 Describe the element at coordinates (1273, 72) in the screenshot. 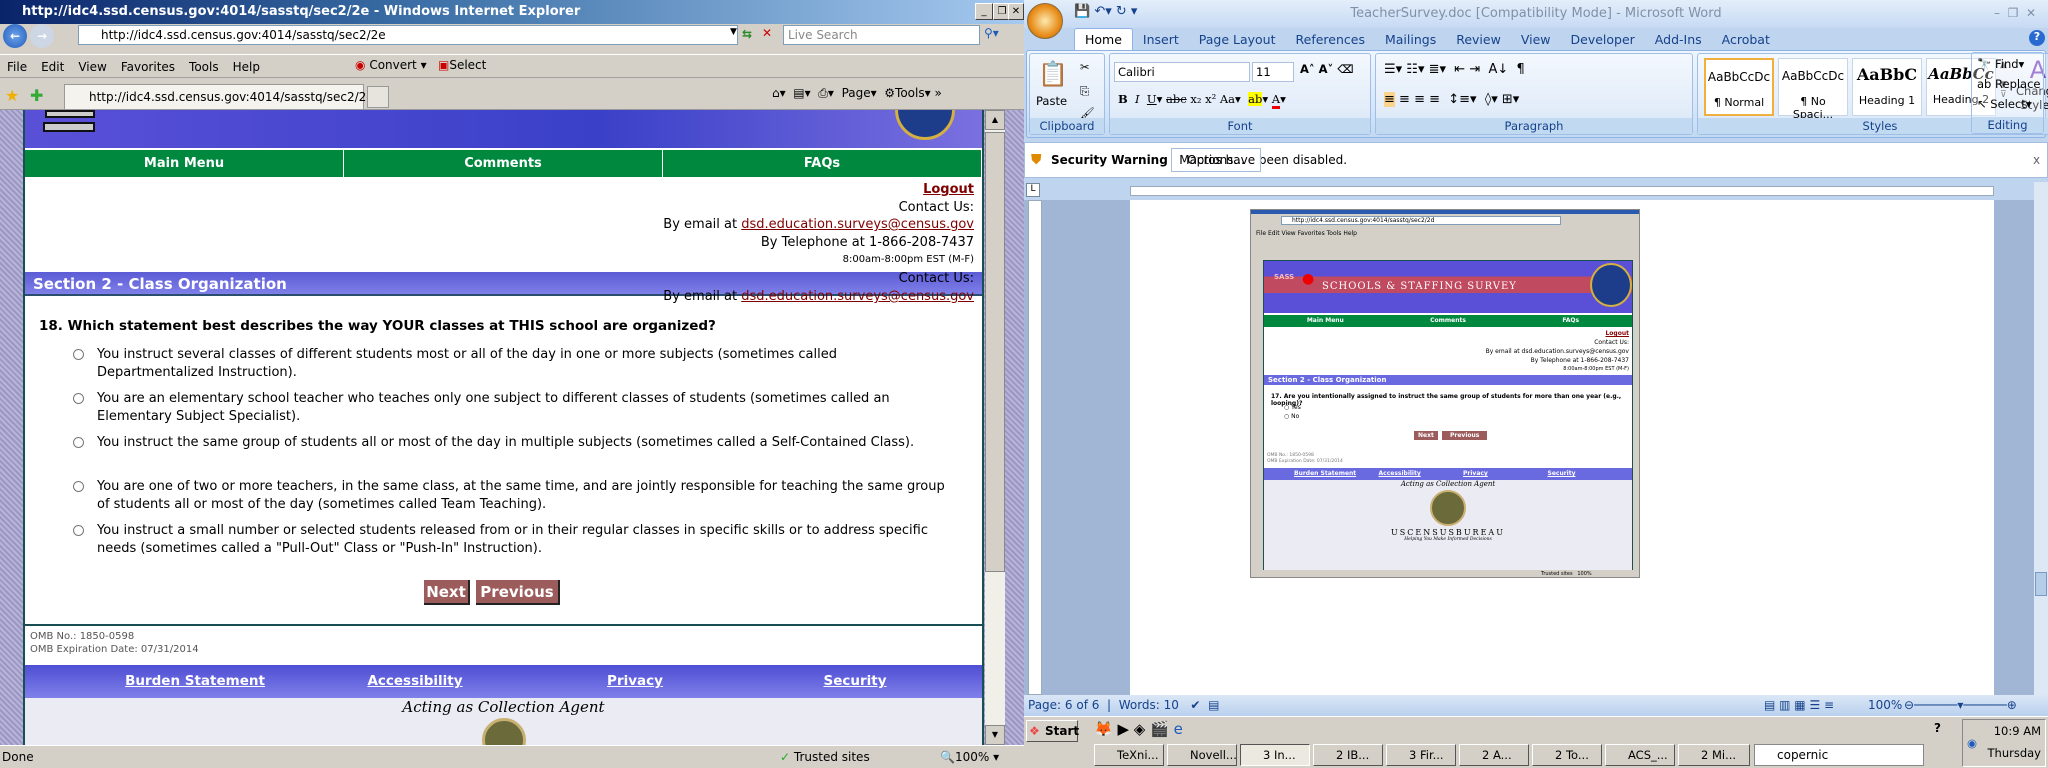

I see `font-size-box: 11` at that location.